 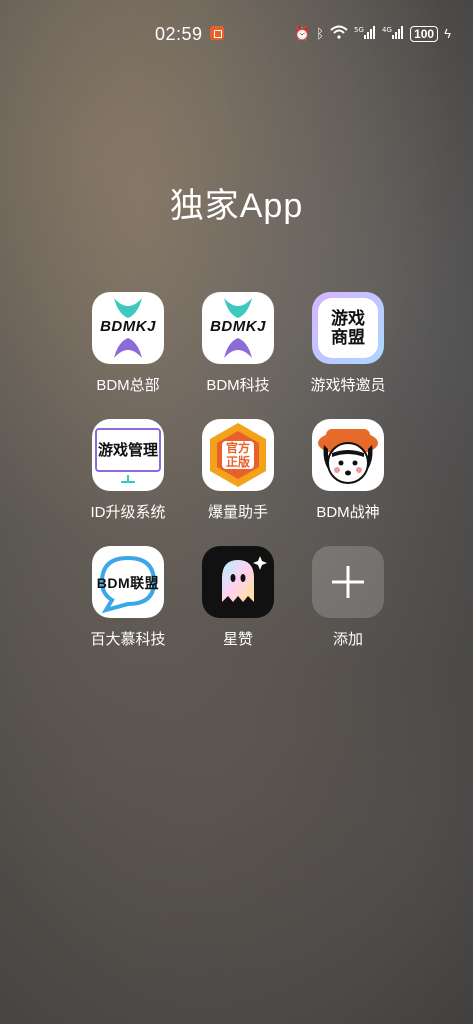 I want to click on add-app-button: 添加, so click(x=348, y=597).